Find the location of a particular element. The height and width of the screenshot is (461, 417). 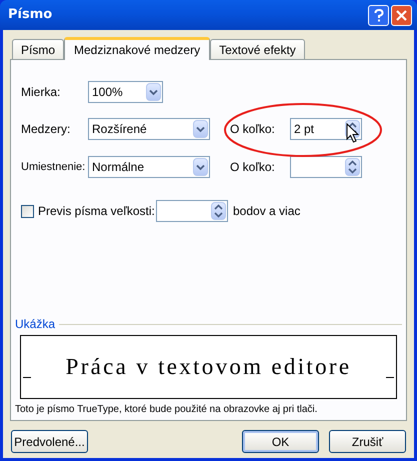

tab: Písmo is located at coordinates (38, 49).